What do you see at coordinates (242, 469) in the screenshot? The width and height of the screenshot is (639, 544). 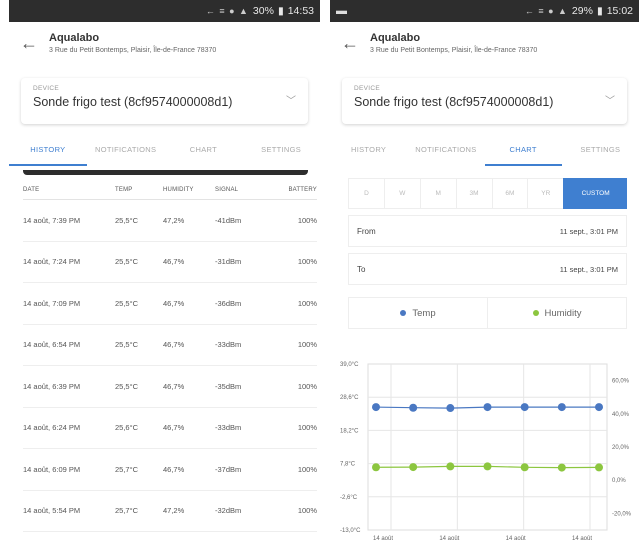 I see `cell-signal: -37dBm` at bounding box center [242, 469].